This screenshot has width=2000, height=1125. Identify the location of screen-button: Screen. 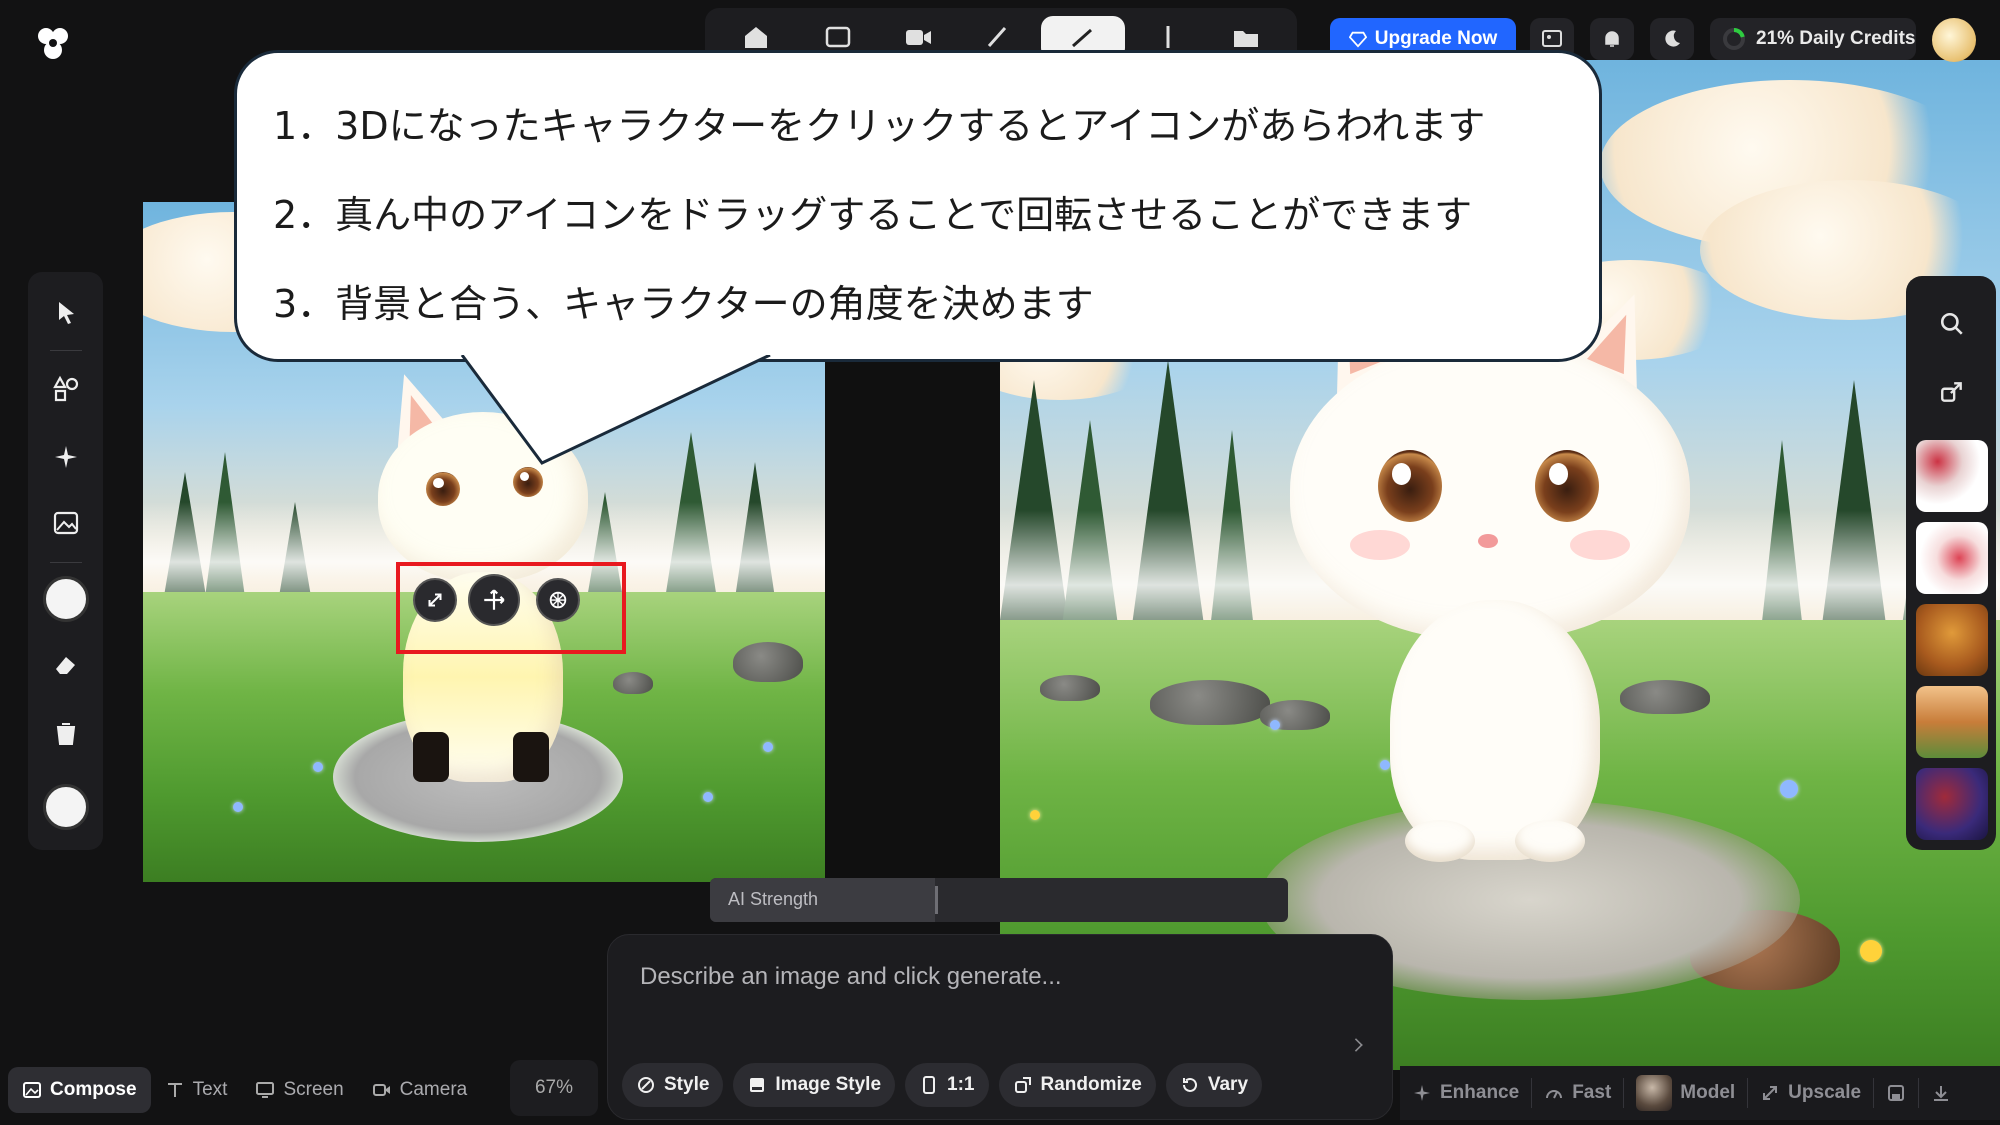
(299, 1090).